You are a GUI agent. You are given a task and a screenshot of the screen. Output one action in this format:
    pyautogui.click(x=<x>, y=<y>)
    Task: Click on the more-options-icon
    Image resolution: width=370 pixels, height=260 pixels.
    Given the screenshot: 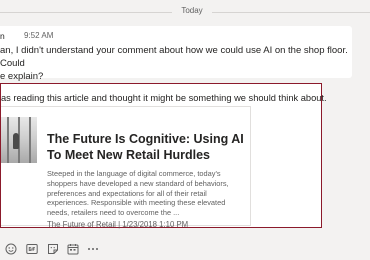 What is the action you would take?
    pyautogui.click(x=93, y=249)
    